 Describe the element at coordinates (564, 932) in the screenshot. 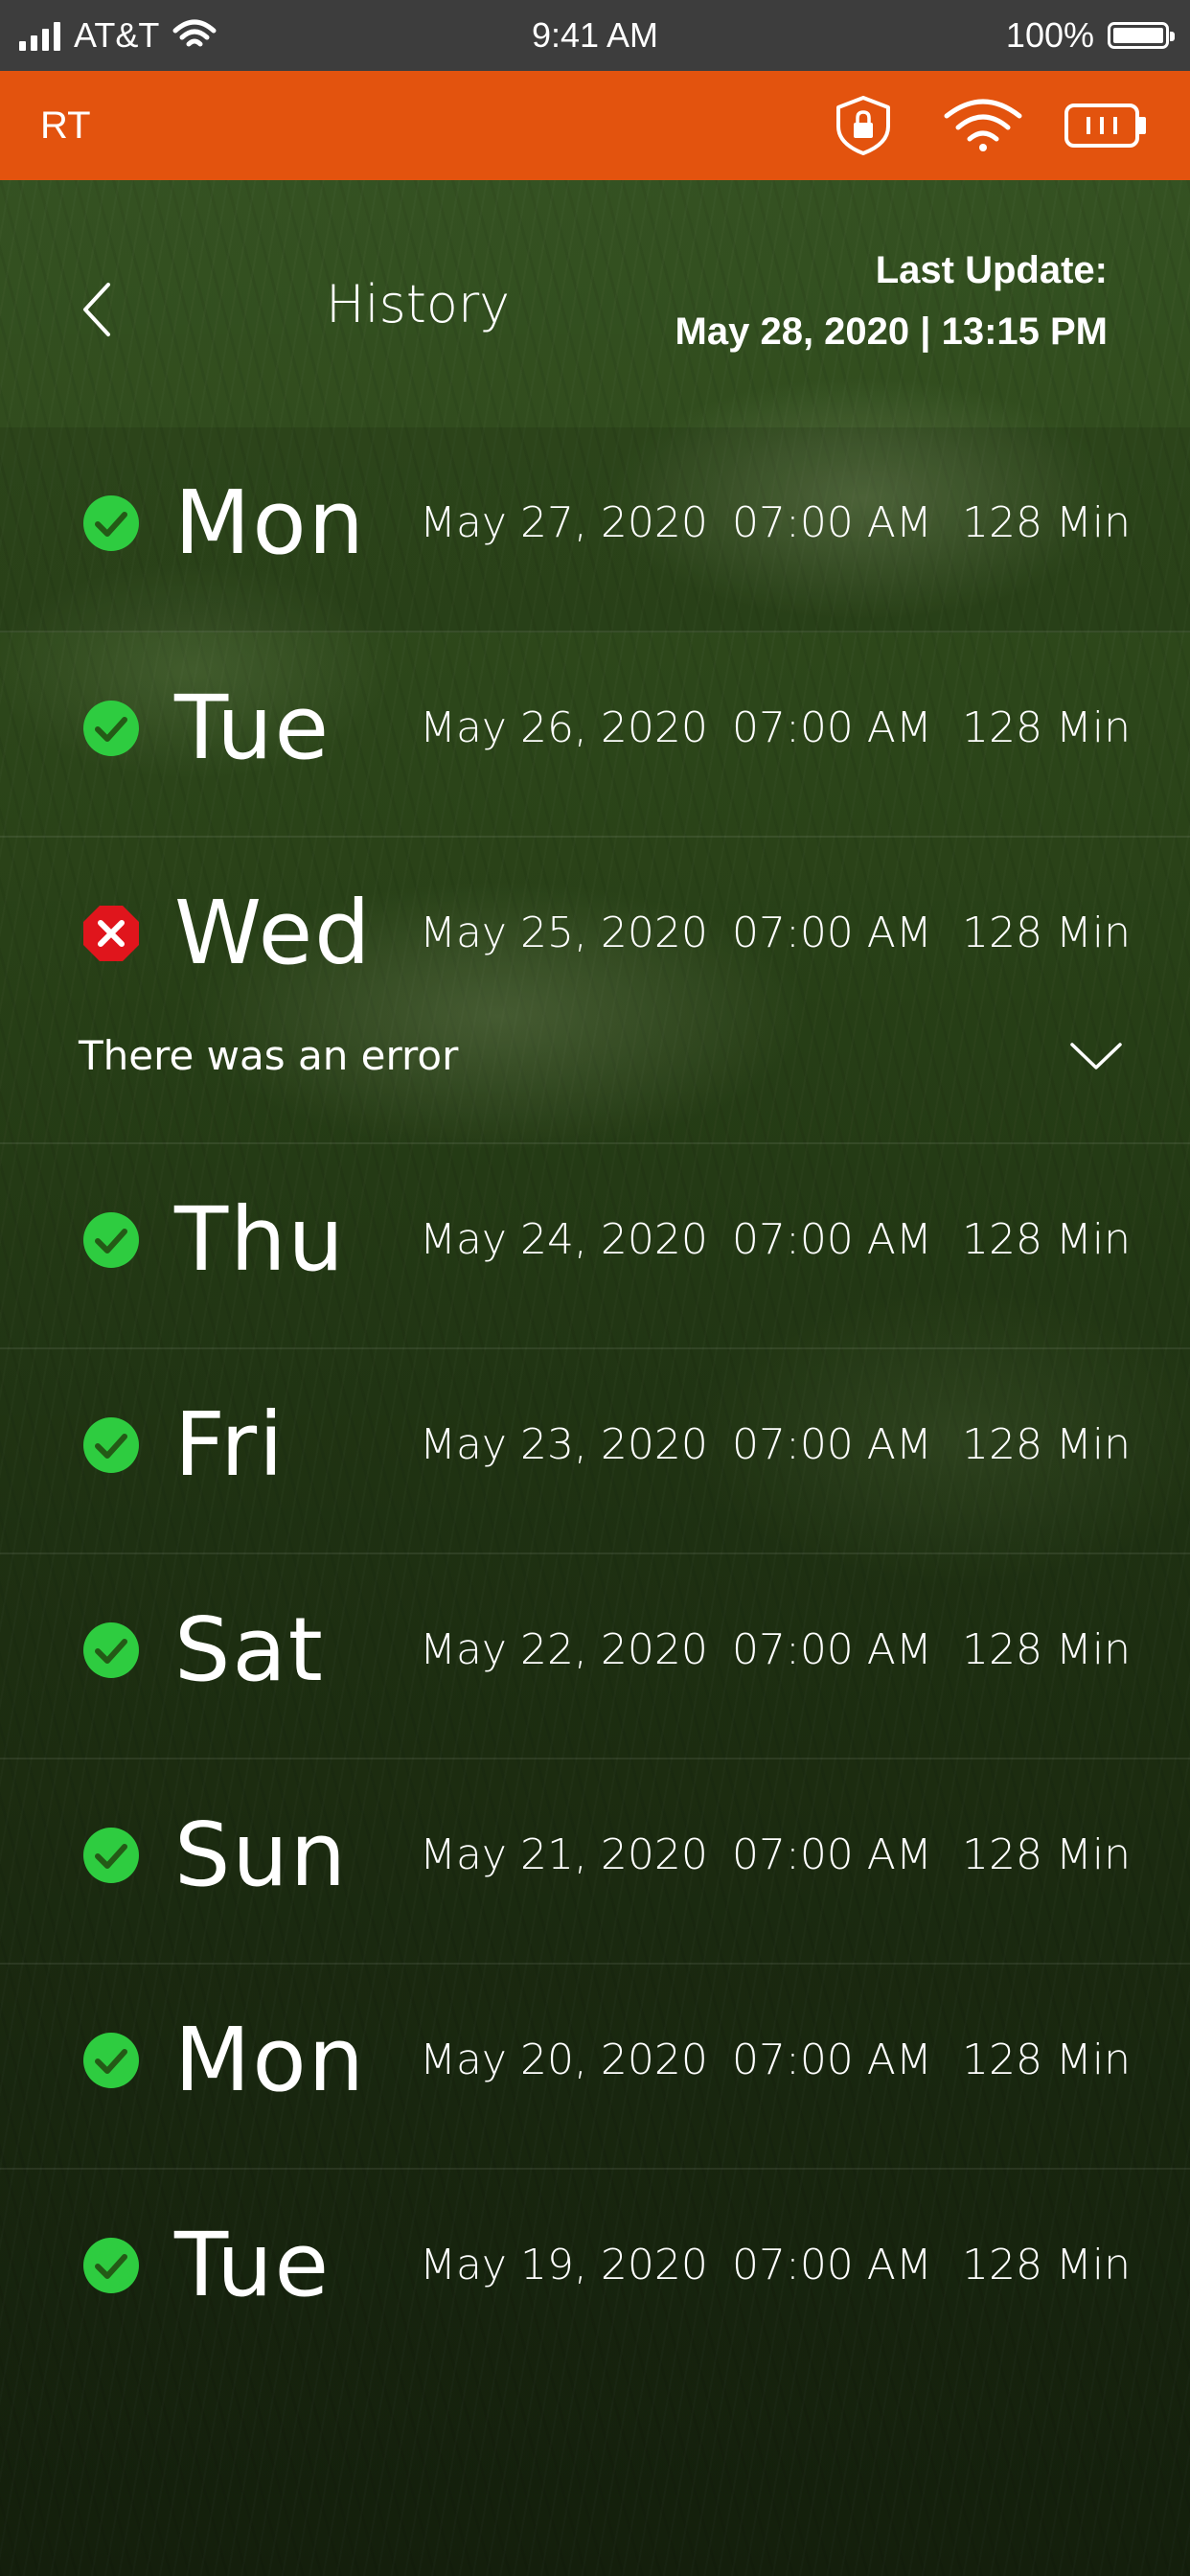

I see `row-date: May 25, 2020` at that location.